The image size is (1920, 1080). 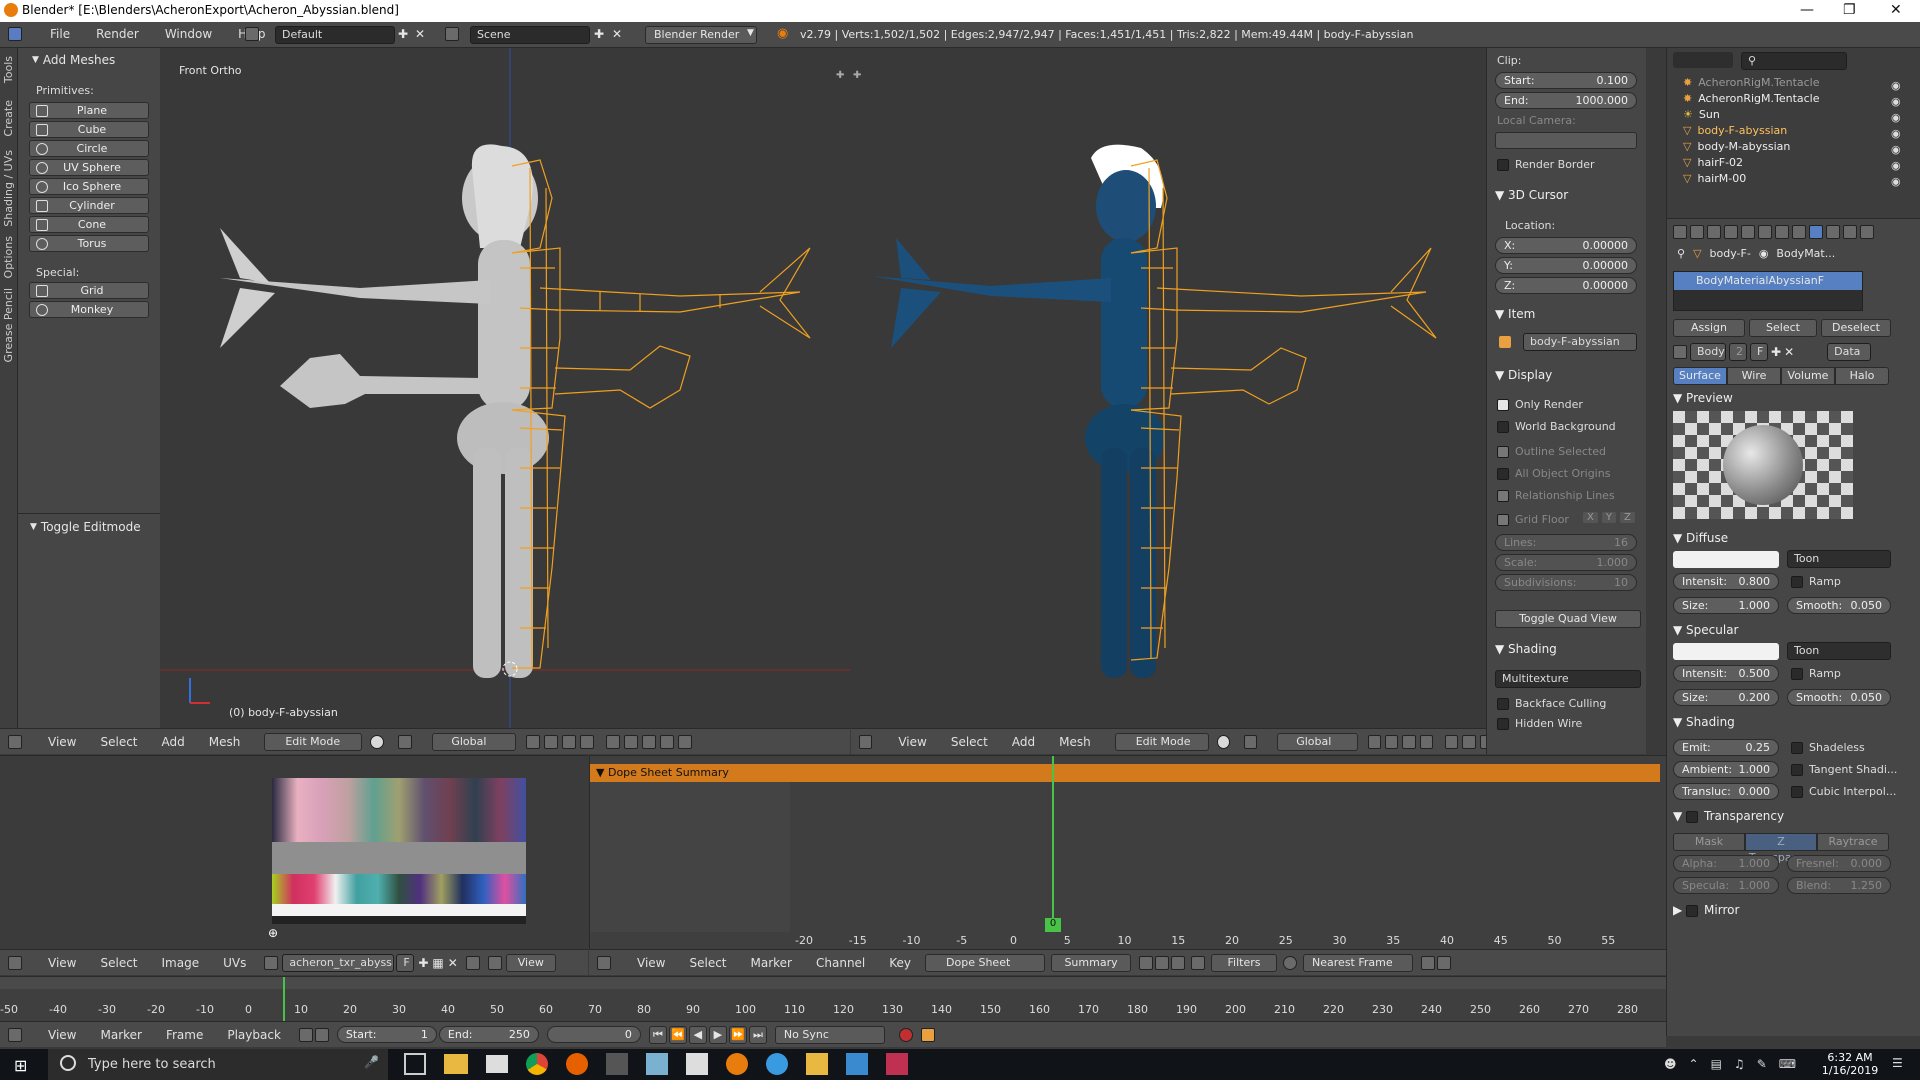 I want to click on microphone-icon: 🎤, so click(x=371, y=1062).